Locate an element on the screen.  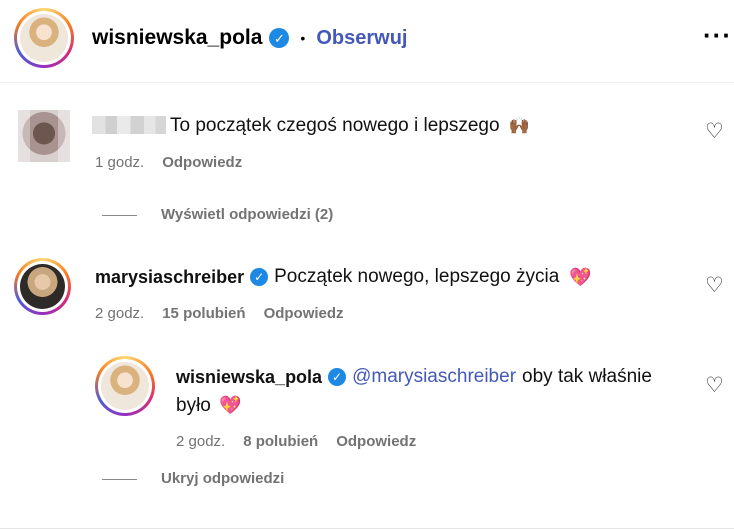
header-divider is located at coordinates (367, 82).